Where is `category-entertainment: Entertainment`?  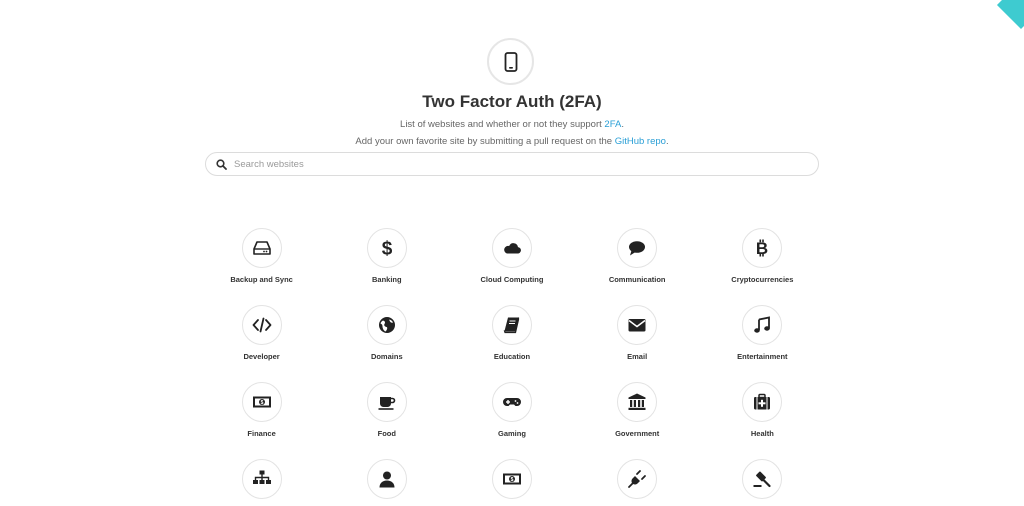 category-entertainment: Entertainment is located at coordinates (762, 333).